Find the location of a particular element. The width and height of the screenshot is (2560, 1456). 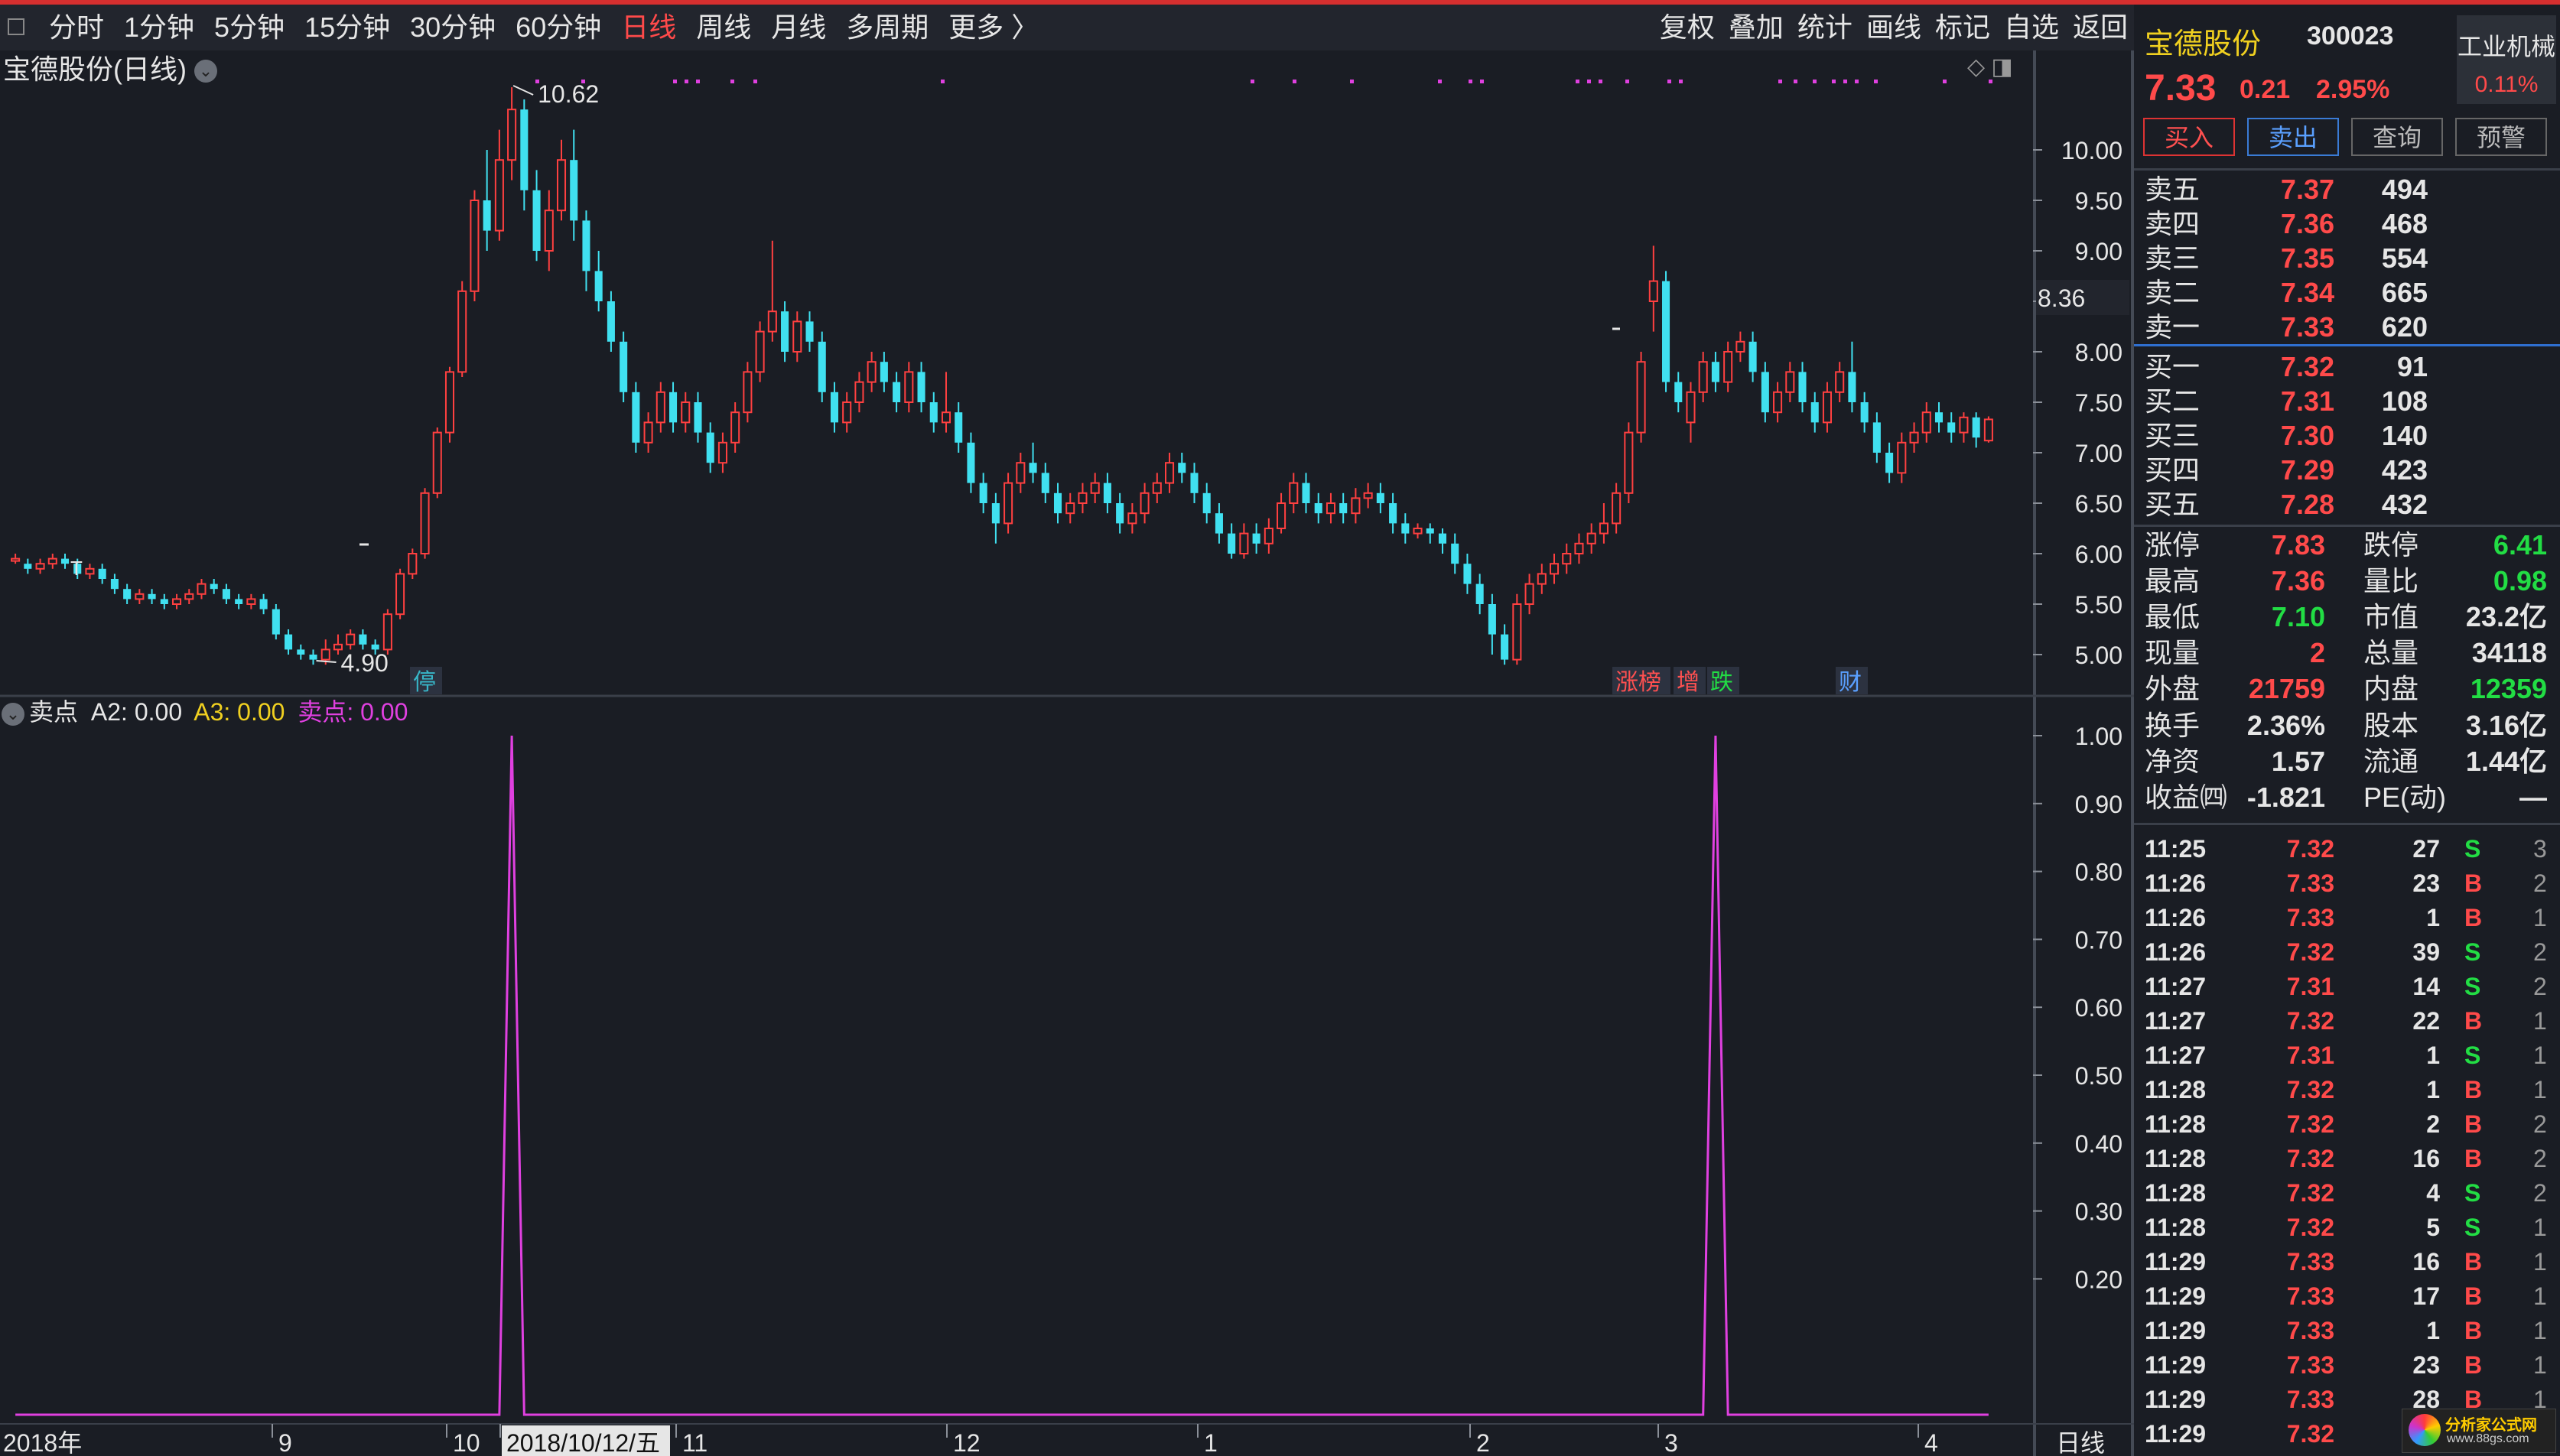

sell-button: 卖出 is located at coordinates (2293, 137).